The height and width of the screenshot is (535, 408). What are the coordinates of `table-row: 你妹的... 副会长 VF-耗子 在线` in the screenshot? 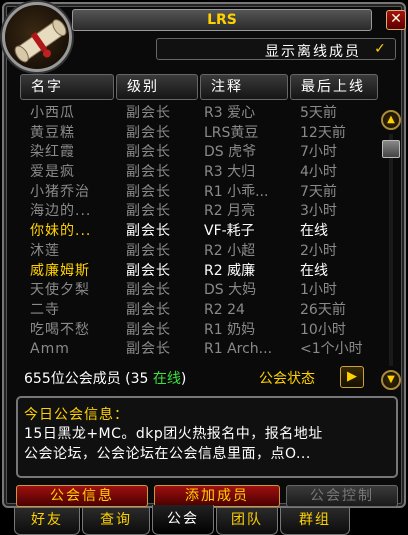 It's located at (198, 232).